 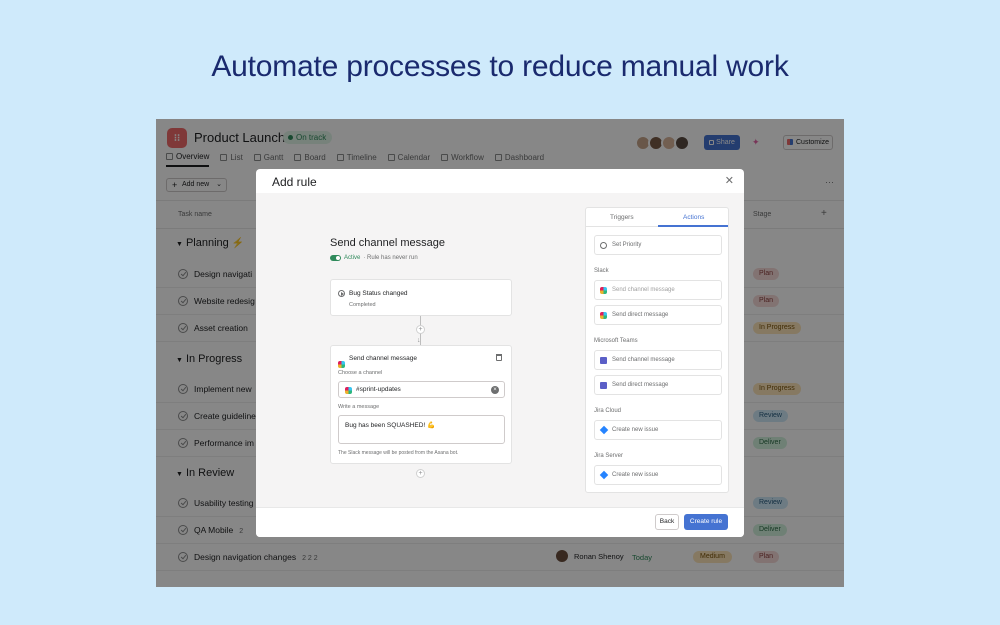 What do you see at coordinates (658, 360) in the screenshot?
I see `action-teams-channel-message: Send channel message` at bounding box center [658, 360].